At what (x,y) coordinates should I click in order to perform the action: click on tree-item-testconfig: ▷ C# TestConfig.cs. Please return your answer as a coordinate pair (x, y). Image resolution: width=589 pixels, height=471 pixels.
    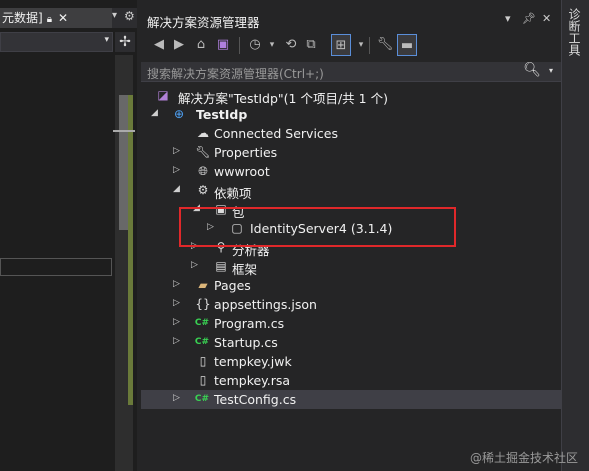
    Looking at the image, I should click on (351, 399).